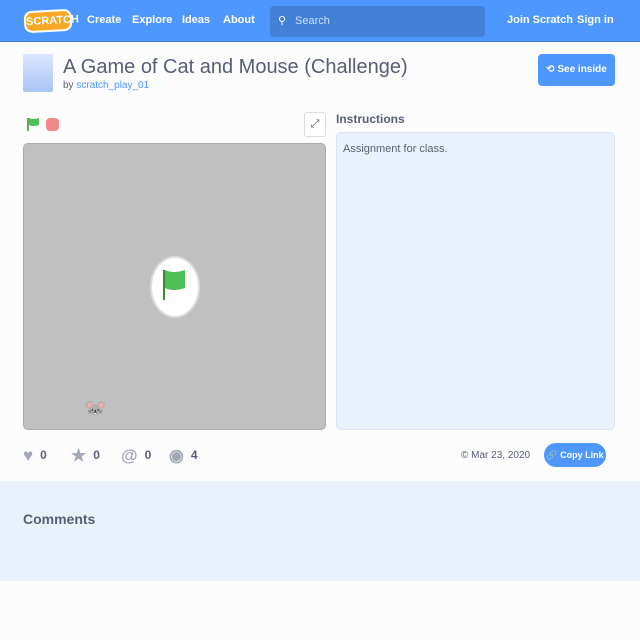 Image resolution: width=640 pixels, height=640 pixels. I want to click on love-count: 0, so click(43, 455).